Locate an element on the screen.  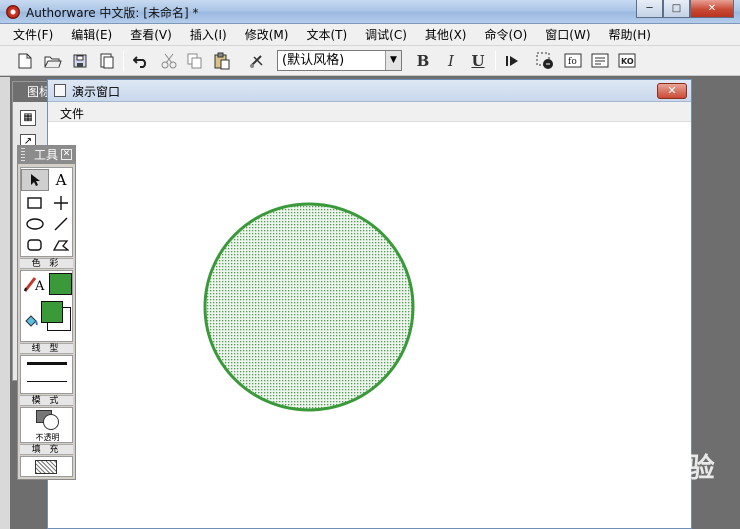
fill-section is located at coordinates (46, 466).